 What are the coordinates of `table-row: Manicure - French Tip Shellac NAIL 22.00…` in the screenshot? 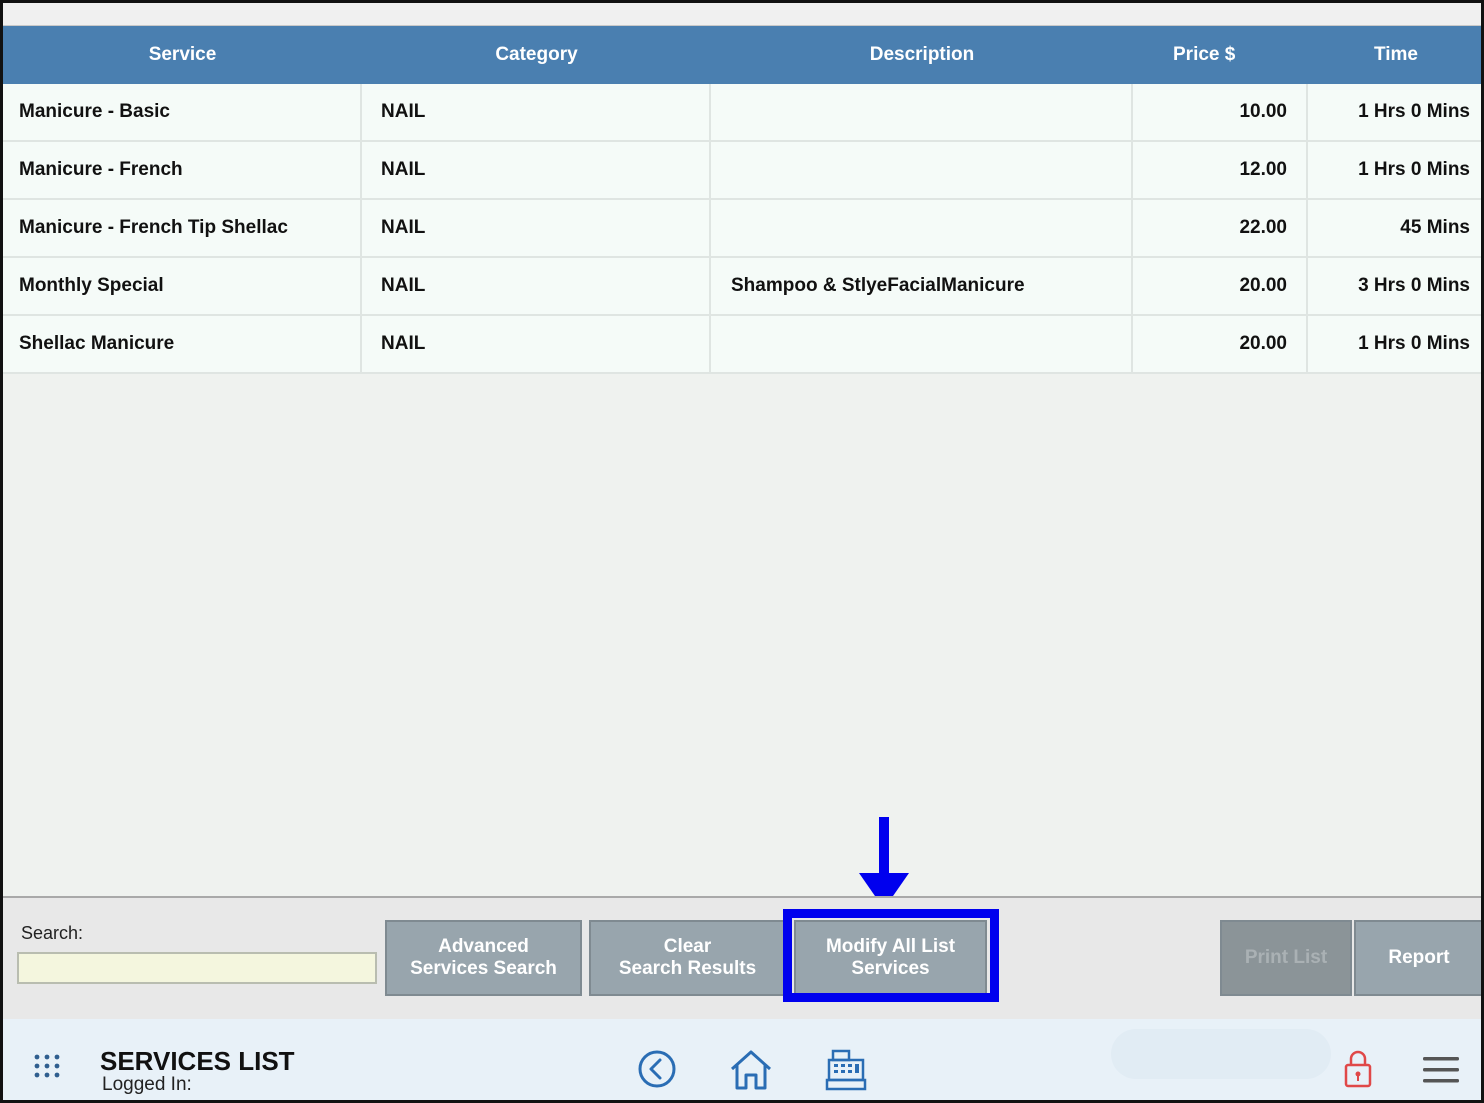 It's located at (742, 229).